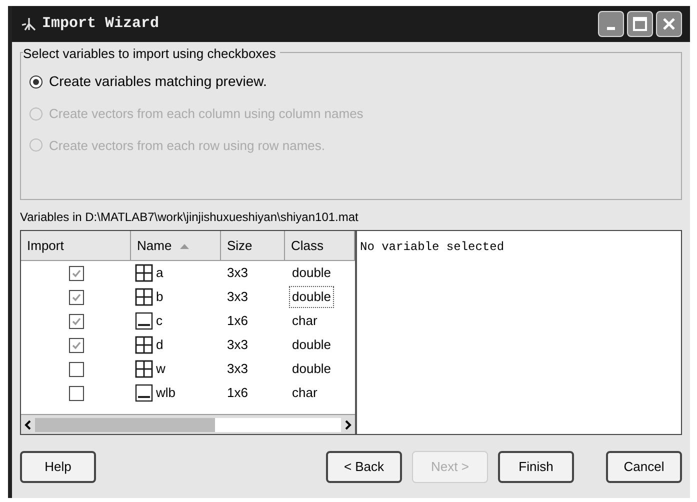 The width and height of the screenshot is (697, 502). I want to click on maximize-icon, so click(640, 24).